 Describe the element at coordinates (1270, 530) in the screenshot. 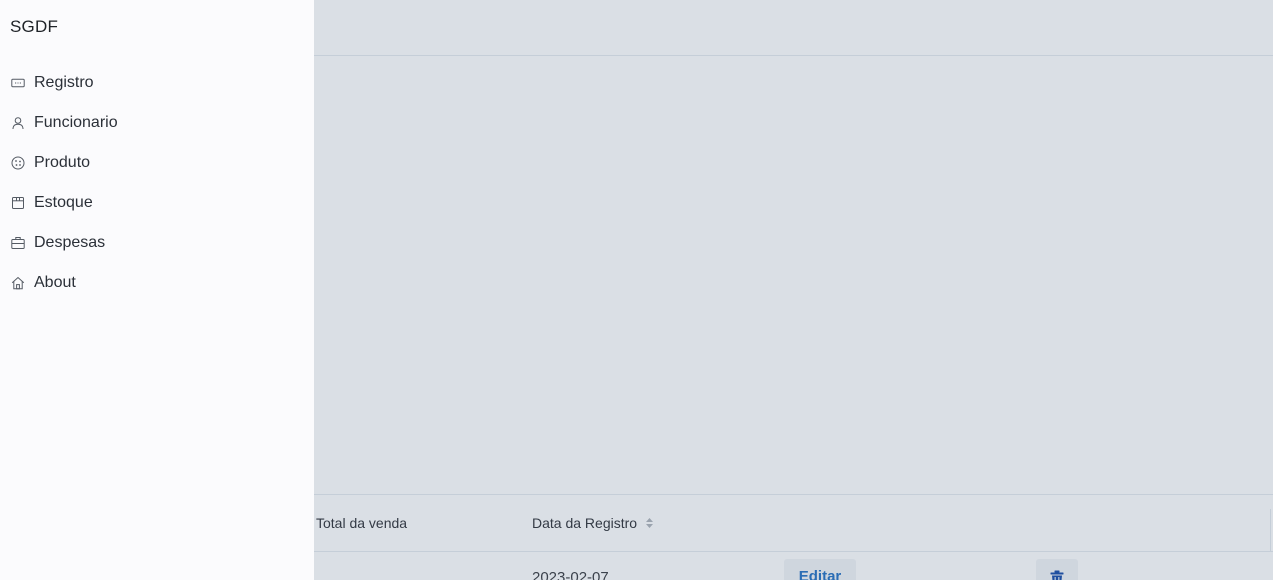

I see `column-divider` at that location.